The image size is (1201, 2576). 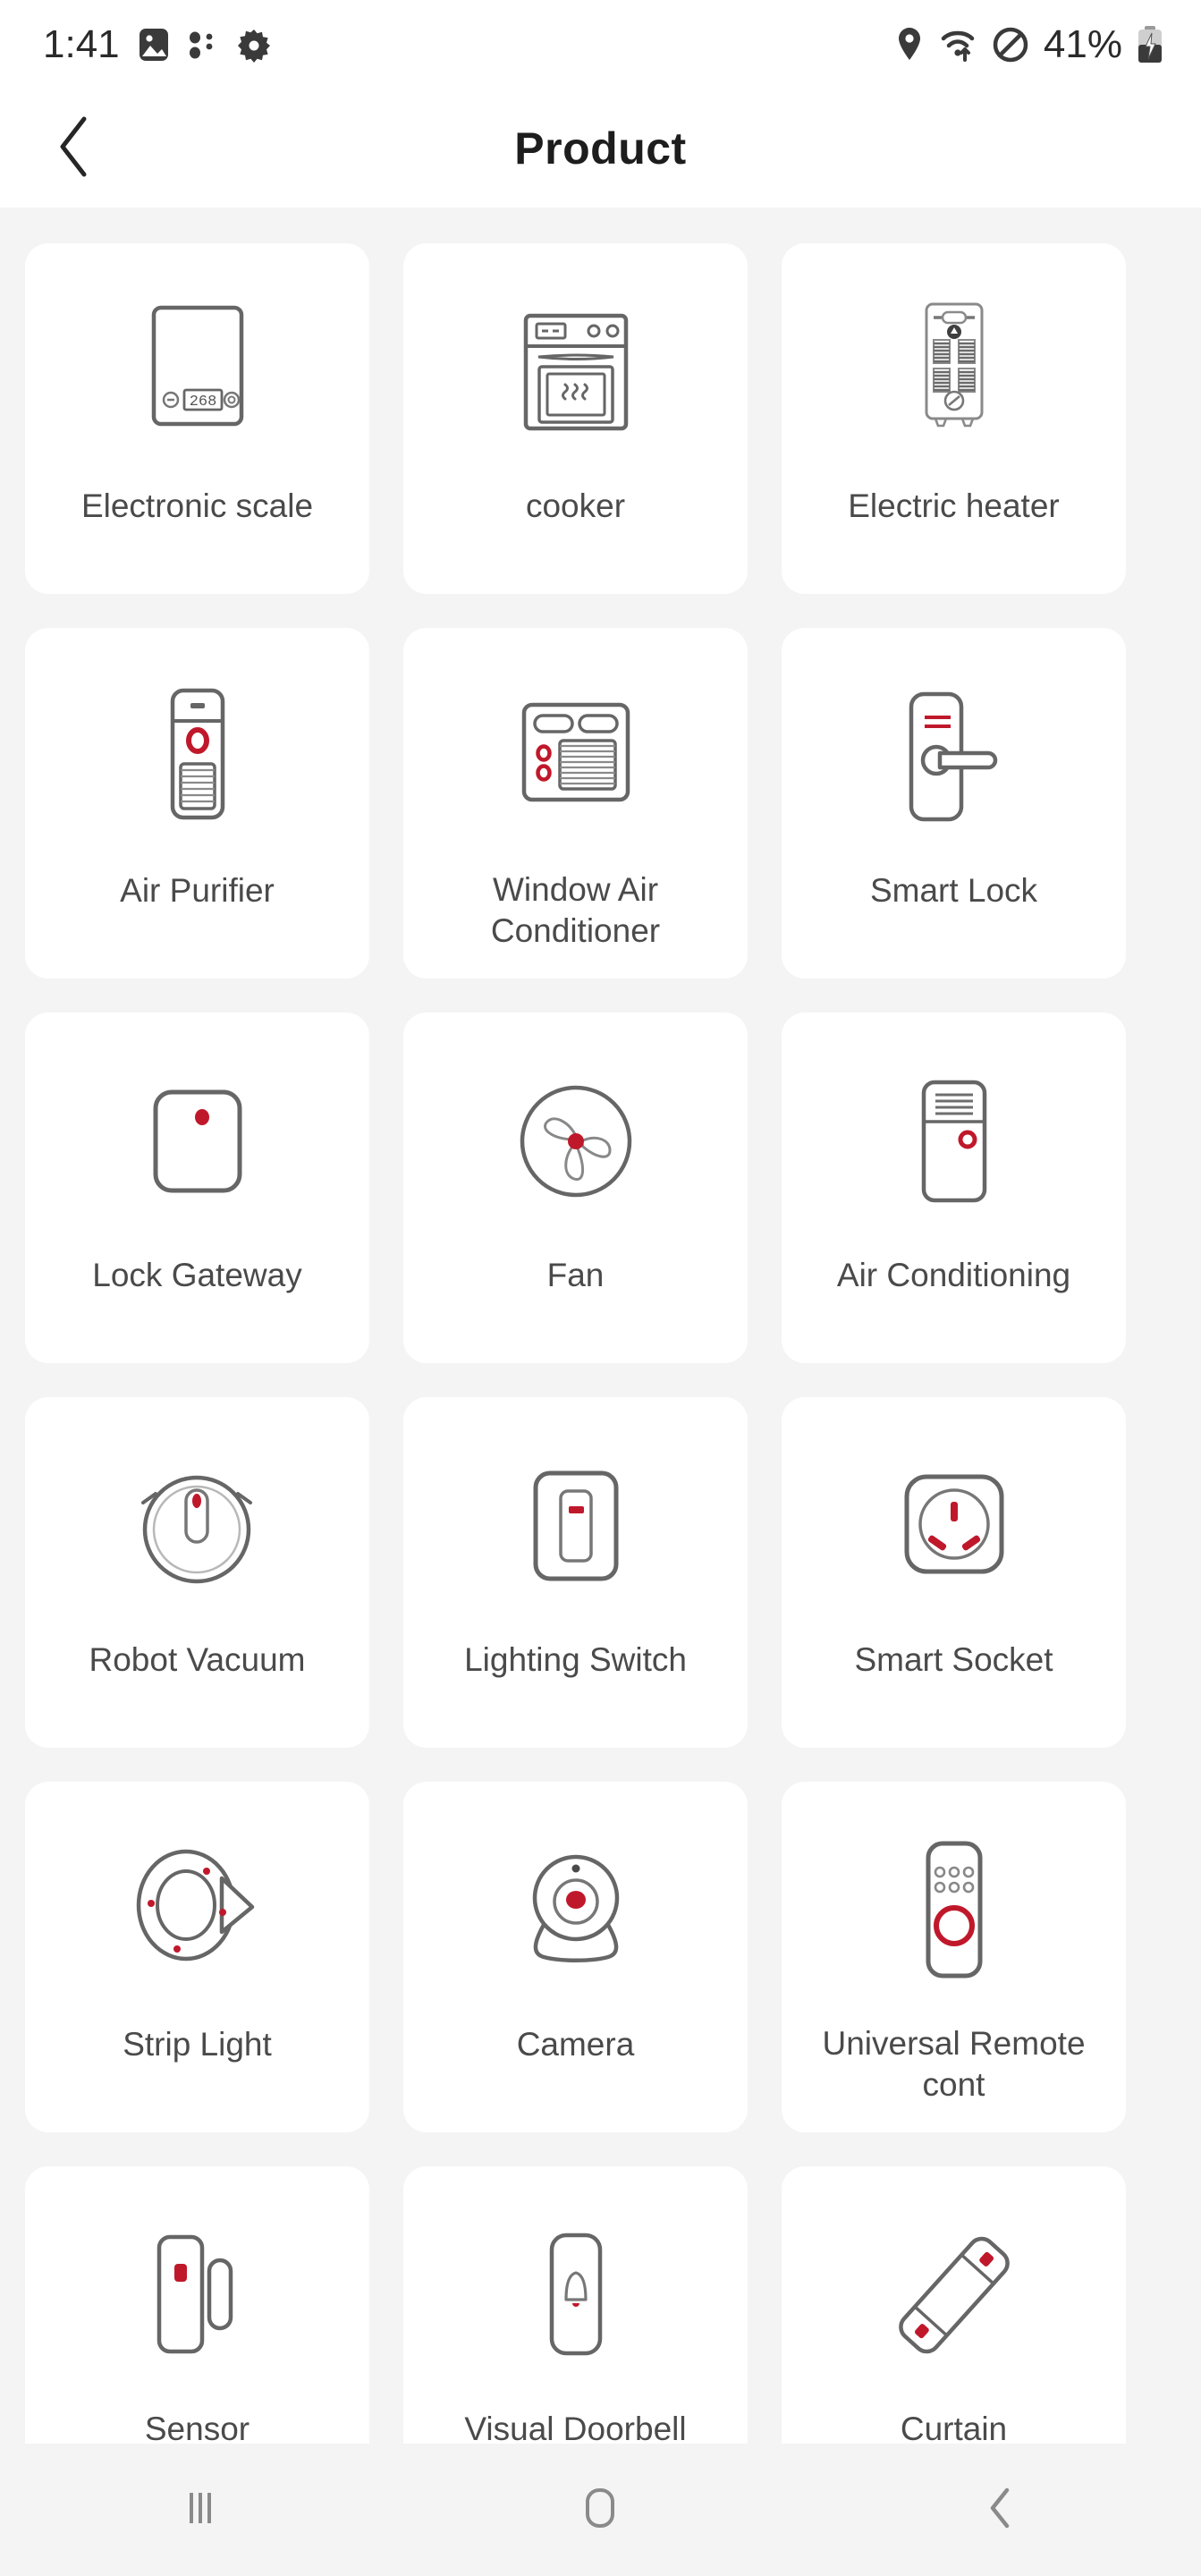 I want to click on window-air-conditioner-icon, so click(x=576, y=756).